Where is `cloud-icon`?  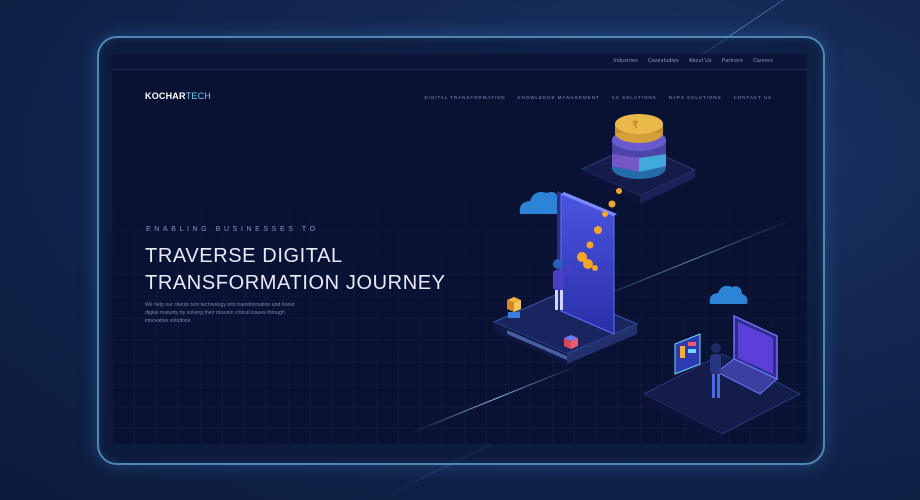
cloud-icon is located at coordinates (728, 294).